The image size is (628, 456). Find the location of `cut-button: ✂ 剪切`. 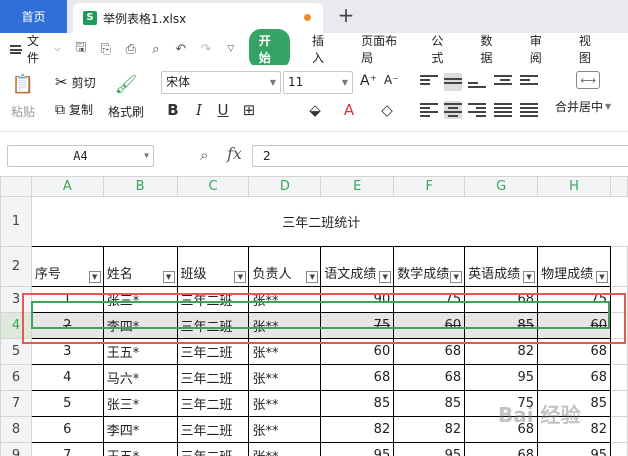

cut-button: ✂ 剪切 is located at coordinates (75, 82).